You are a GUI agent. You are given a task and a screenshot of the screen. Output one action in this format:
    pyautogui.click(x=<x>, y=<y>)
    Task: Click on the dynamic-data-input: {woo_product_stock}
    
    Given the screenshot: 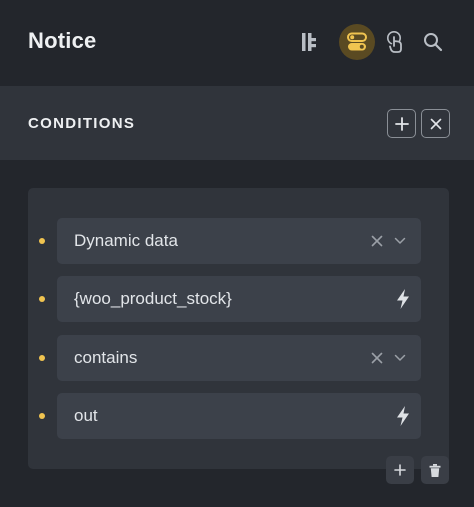 What is the action you would take?
    pyautogui.click(x=239, y=299)
    